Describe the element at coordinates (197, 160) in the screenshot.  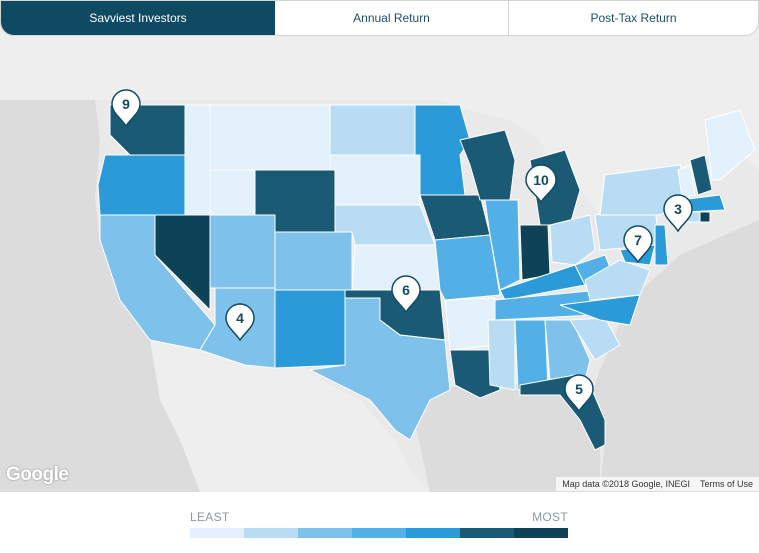
I see `state-idaho` at that location.